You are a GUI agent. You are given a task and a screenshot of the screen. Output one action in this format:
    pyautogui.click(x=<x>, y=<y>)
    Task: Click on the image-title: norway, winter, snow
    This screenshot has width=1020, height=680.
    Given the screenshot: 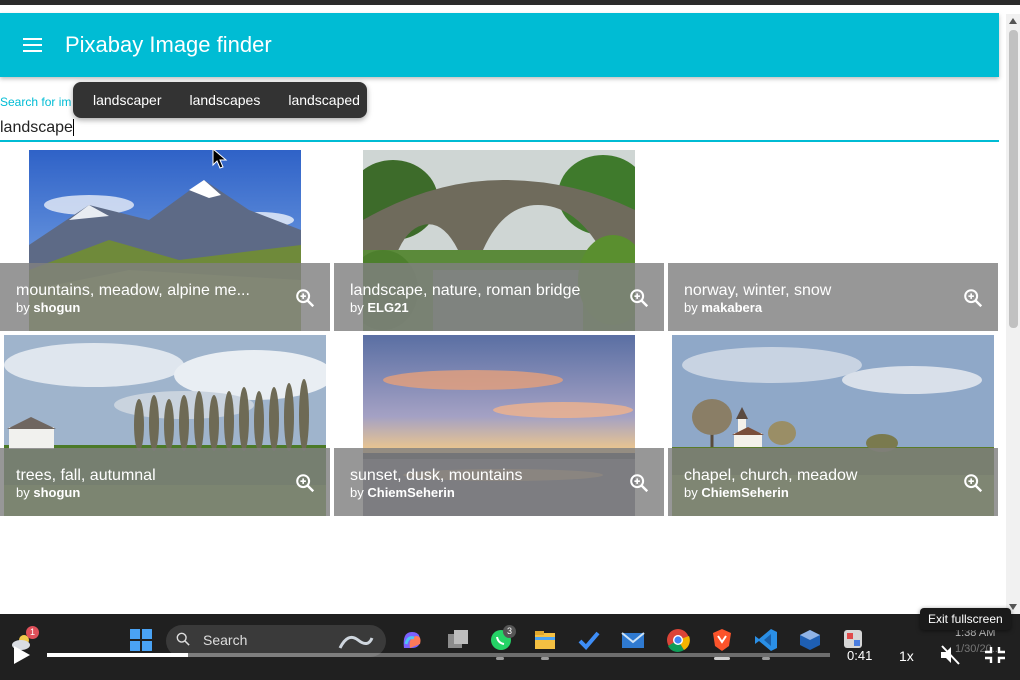 What is the action you would take?
    pyautogui.click(x=758, y=290)
    